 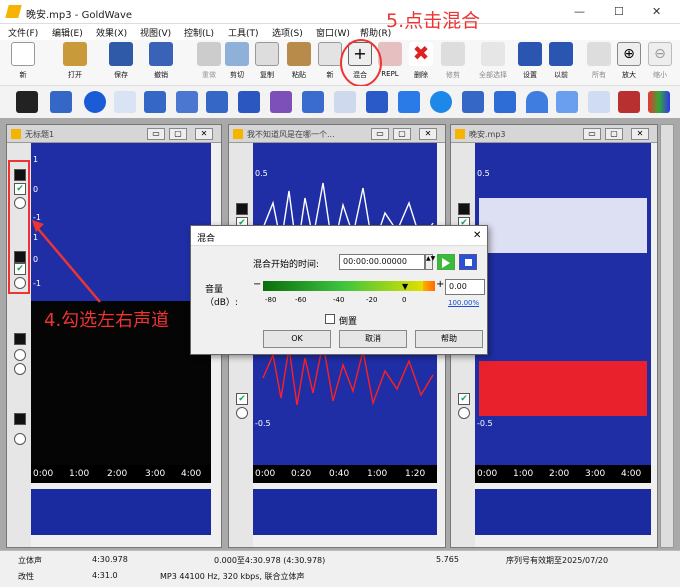 I want to click on delete-button: ✖ 删除, so click(x=421, y=63).